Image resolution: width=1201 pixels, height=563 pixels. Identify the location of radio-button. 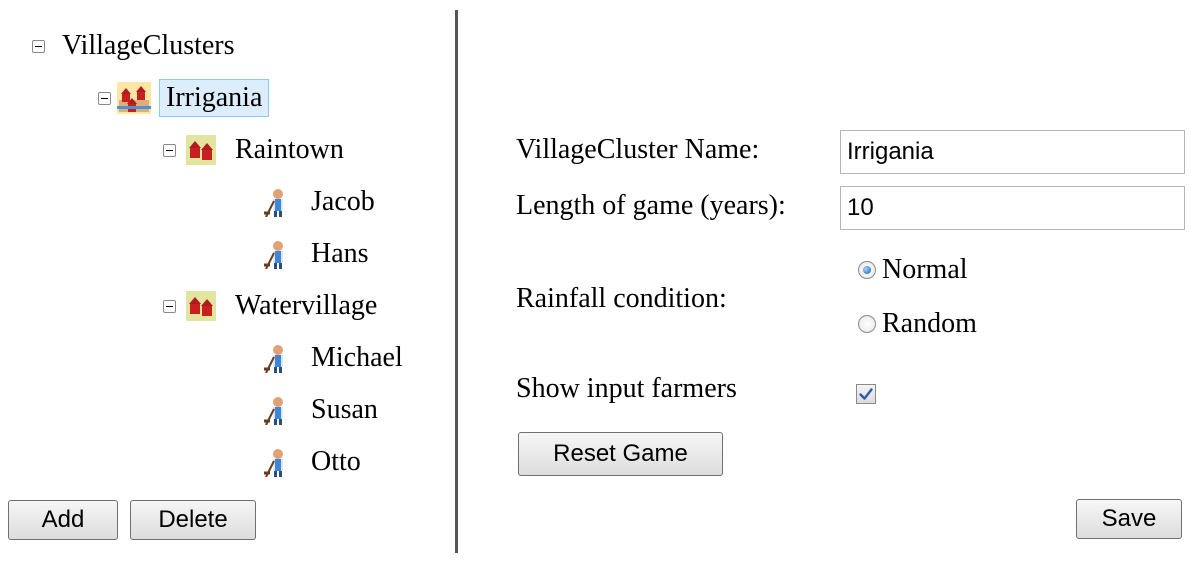
(867, 324).